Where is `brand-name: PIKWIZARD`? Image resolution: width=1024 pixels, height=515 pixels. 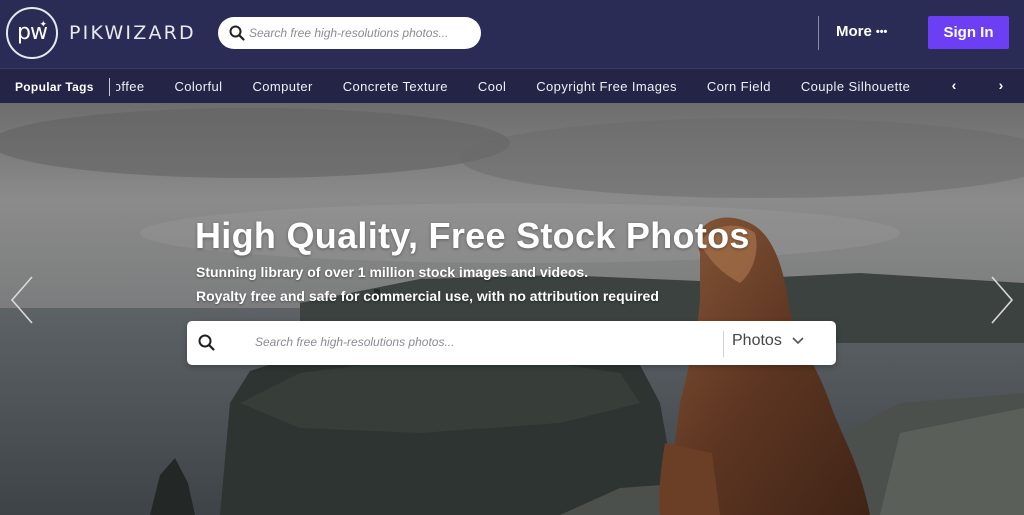 brand-name: PIKWIZARD is located at coordinates (132, 33).